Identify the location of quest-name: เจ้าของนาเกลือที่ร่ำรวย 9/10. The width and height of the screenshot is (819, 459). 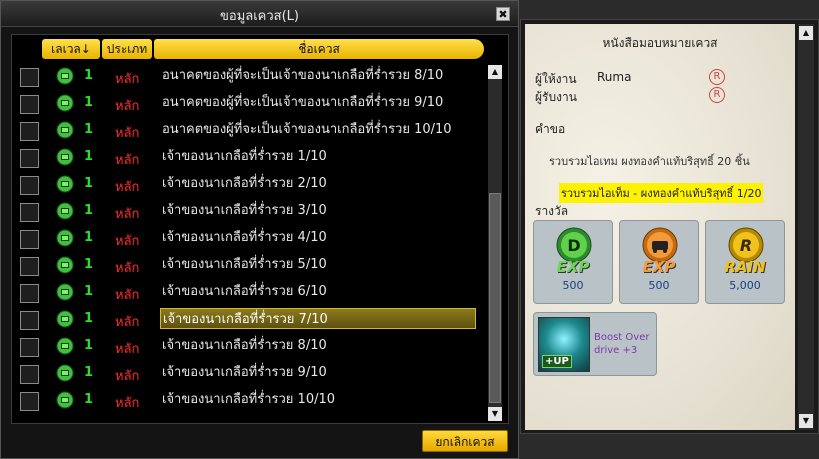
(318, 372).